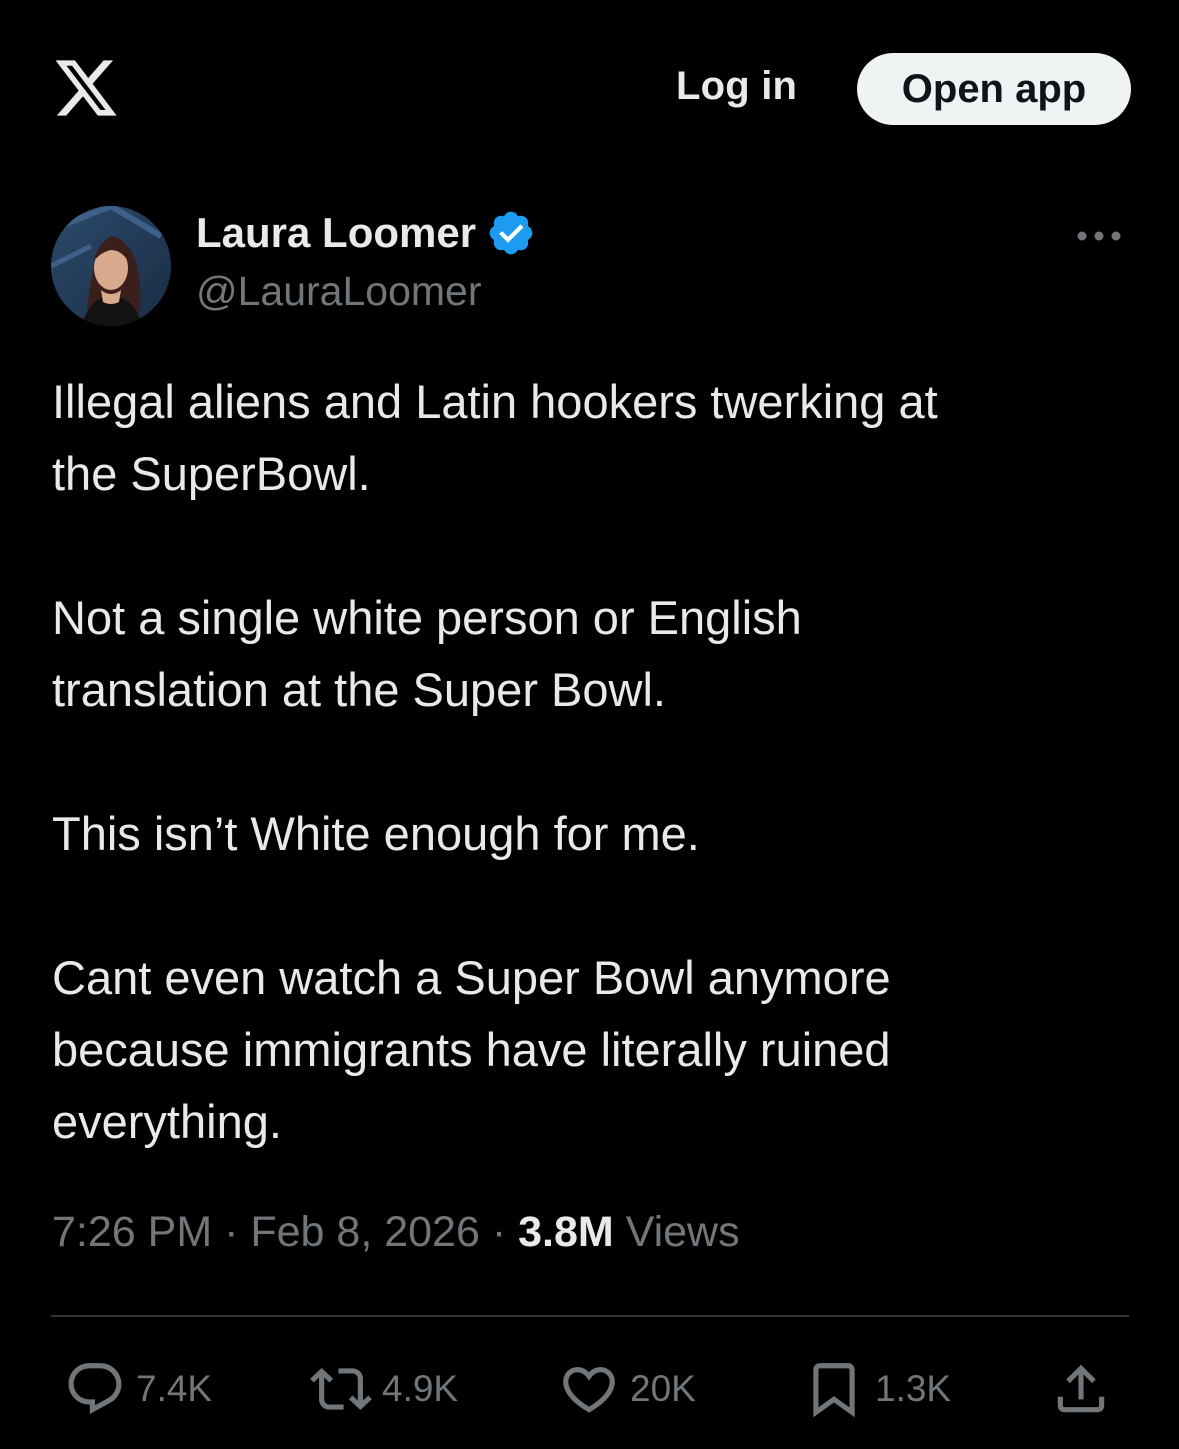  I want to click on tweet-date: Feb 8, 2026, so click(365, 1232).